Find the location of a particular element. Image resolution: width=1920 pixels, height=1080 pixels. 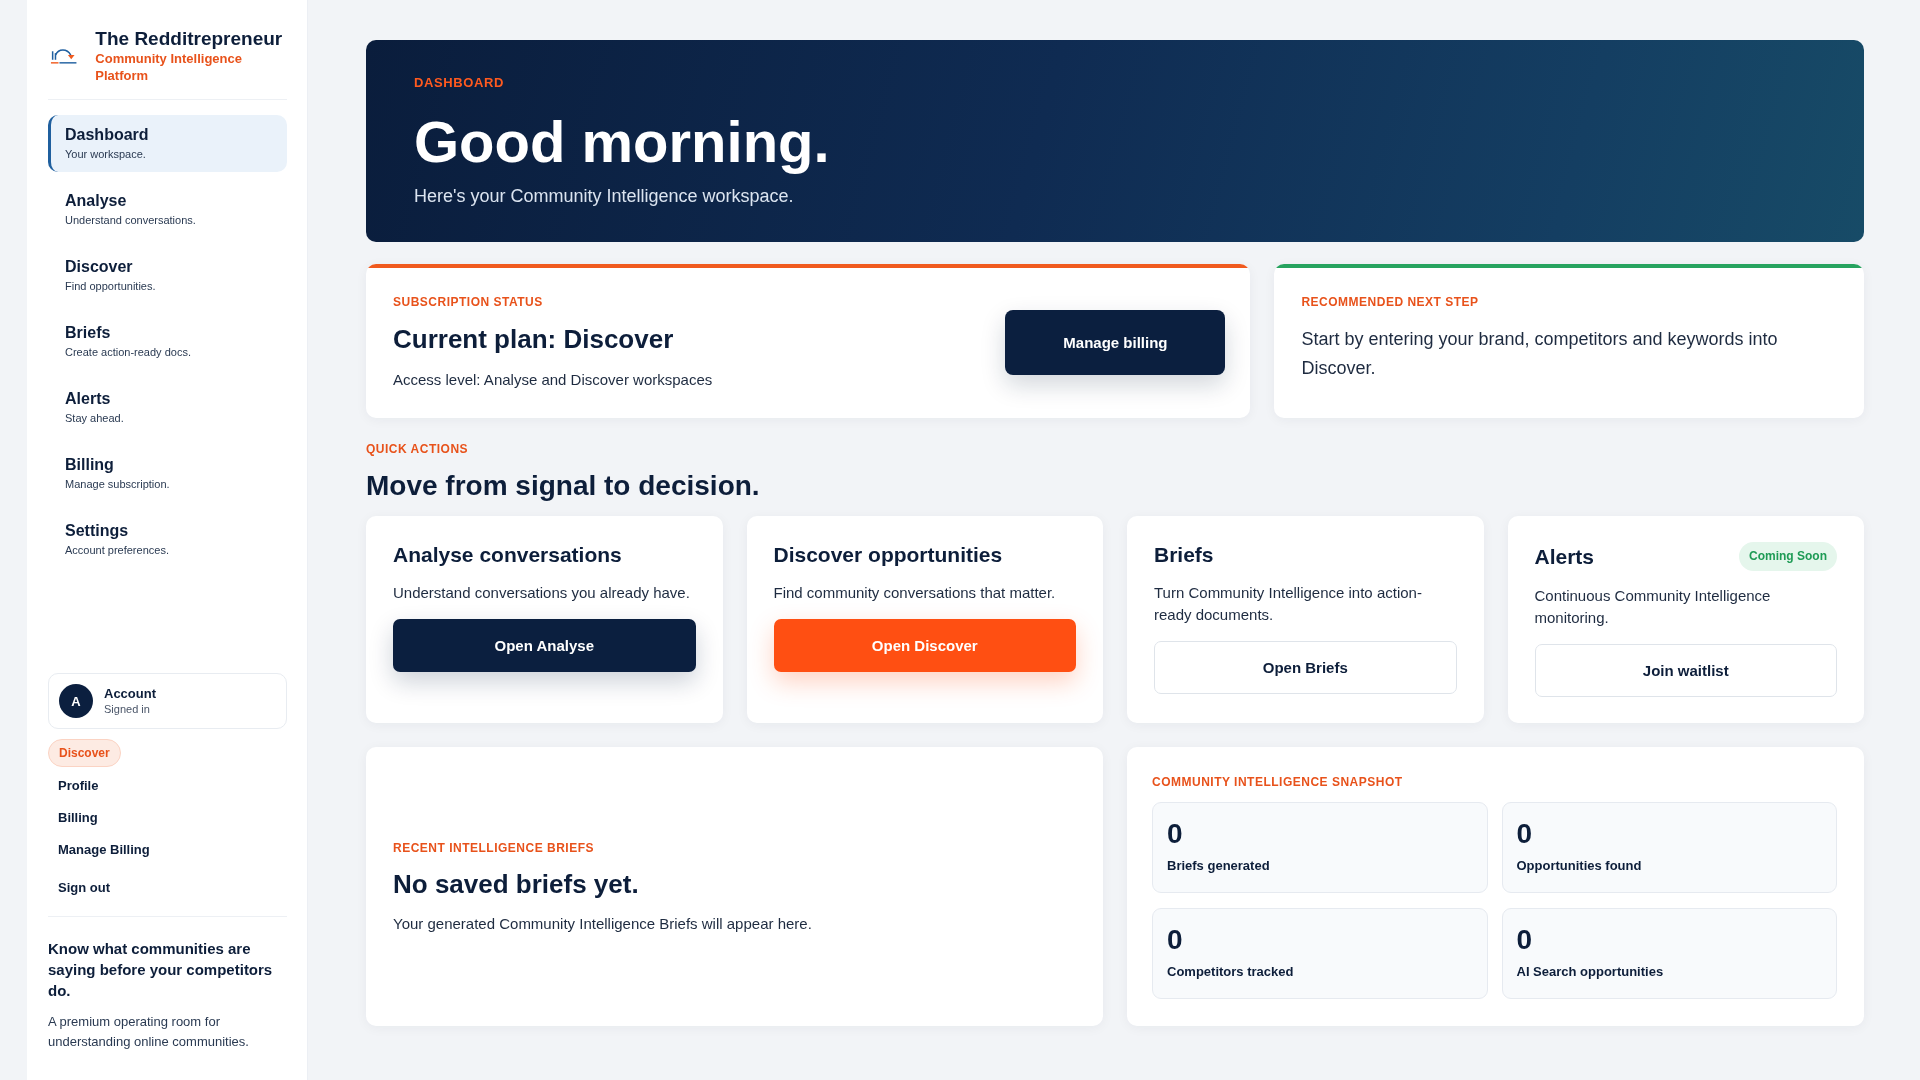

brand-title: The Redditrepreneur is located at coordinates (189, 38).